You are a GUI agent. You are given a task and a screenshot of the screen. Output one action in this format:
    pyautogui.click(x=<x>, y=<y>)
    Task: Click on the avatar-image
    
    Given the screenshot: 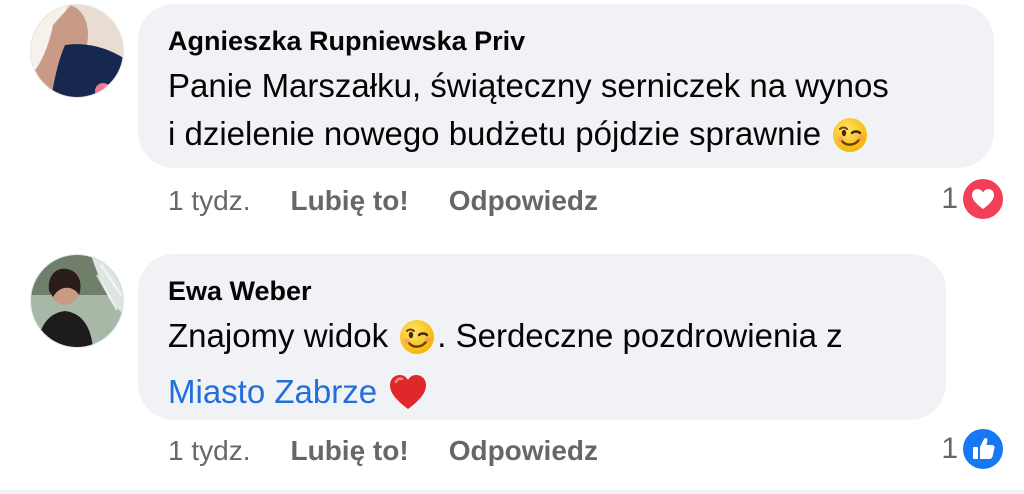 What is the action you would take?
    pyautogui.click(x=77, y=301)
    